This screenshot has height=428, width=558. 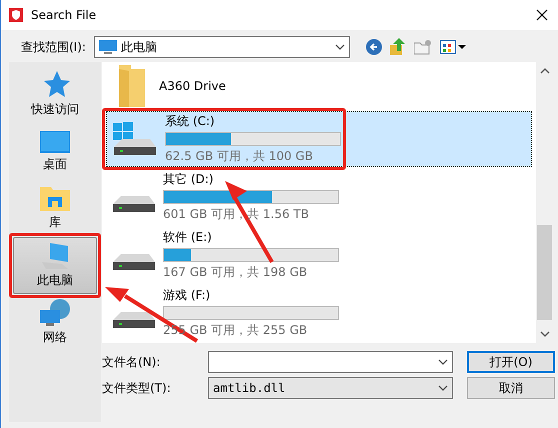 I want to click on up-folder-icon, so click(x=398, y=47).